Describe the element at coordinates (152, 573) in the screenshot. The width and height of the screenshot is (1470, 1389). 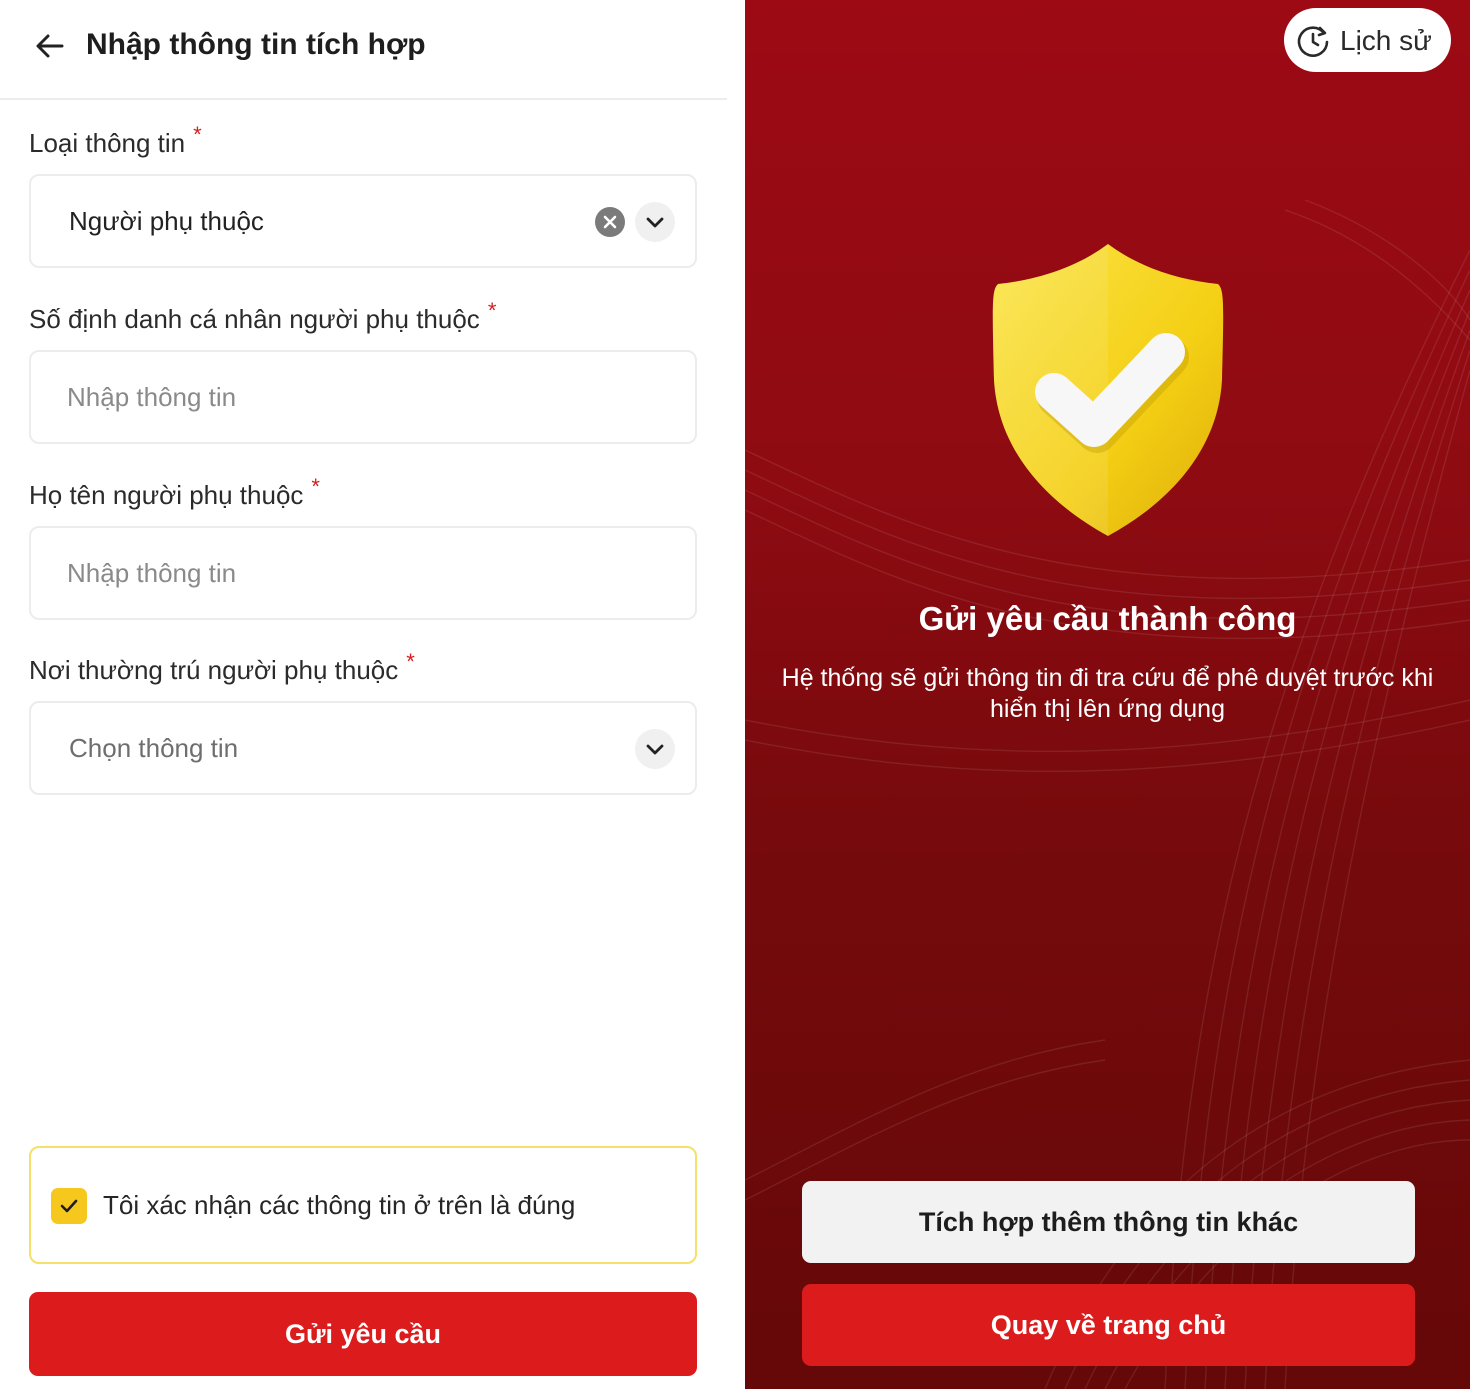
I see `full-name-placeholder: Nhập thông tin` at that location.